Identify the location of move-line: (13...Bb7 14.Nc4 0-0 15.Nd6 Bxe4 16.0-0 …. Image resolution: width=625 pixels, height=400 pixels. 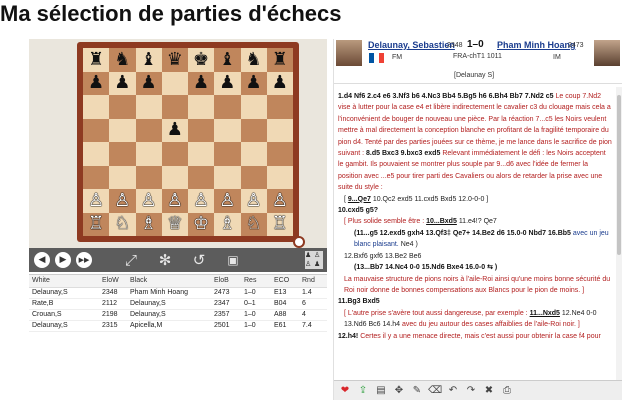
(425, 267).